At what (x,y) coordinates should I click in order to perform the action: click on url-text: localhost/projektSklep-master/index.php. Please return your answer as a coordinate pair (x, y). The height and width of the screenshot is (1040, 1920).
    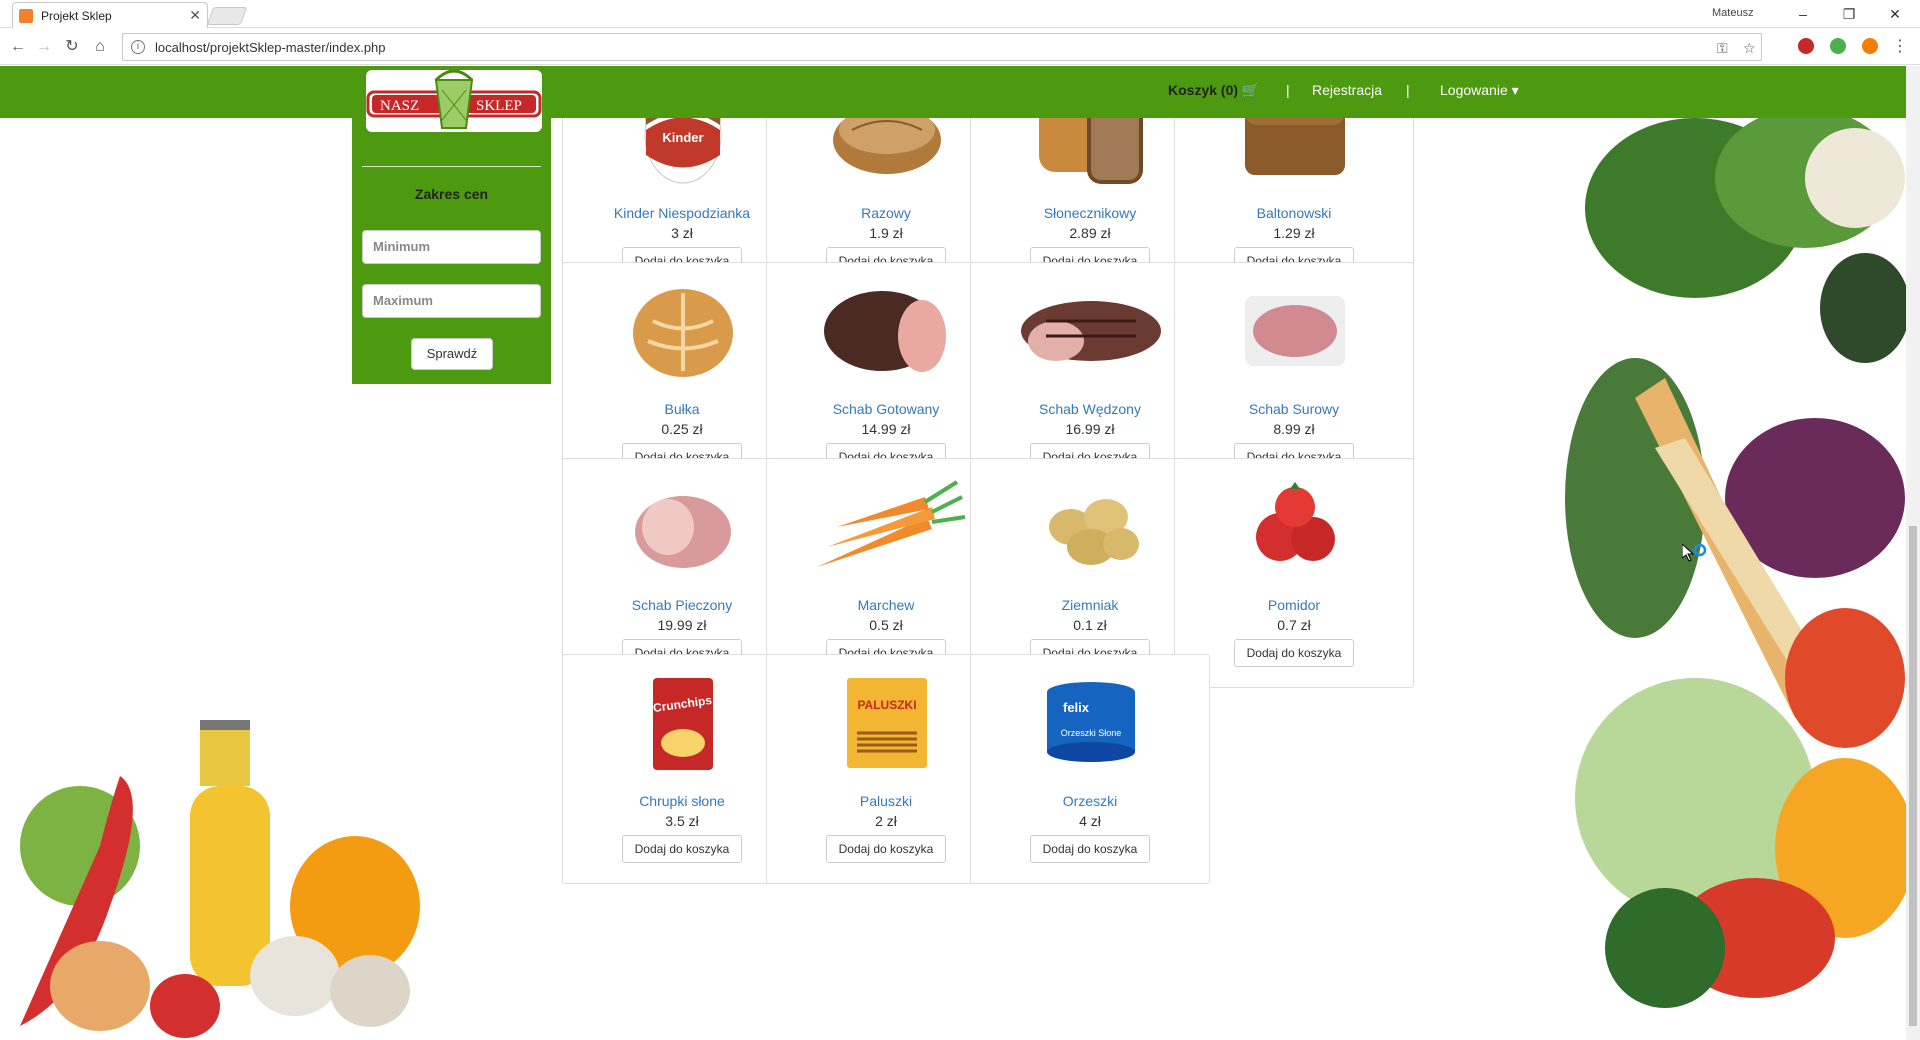
    Looking at the image, I should click on (270, 47).